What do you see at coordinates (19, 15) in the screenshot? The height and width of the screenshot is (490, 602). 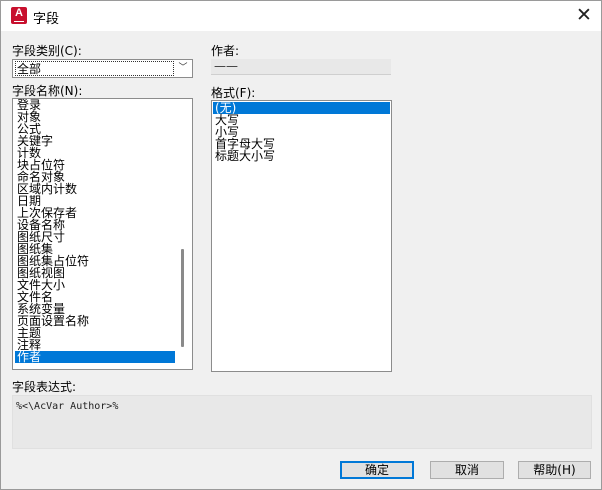 I see `autocad-app-icon: A` at bounding box center [19, 15].